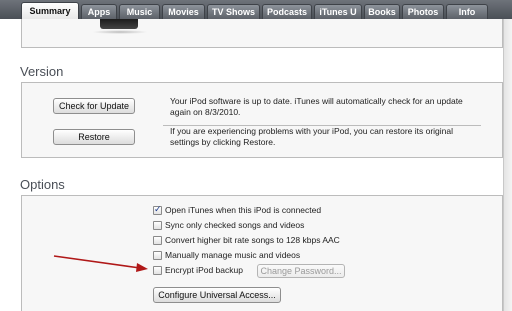 Image resolution: width=512 pixels, height=311 pixels. I want to click on sync-checked-label: Sync only checked songs and videos, so click(235, 225).